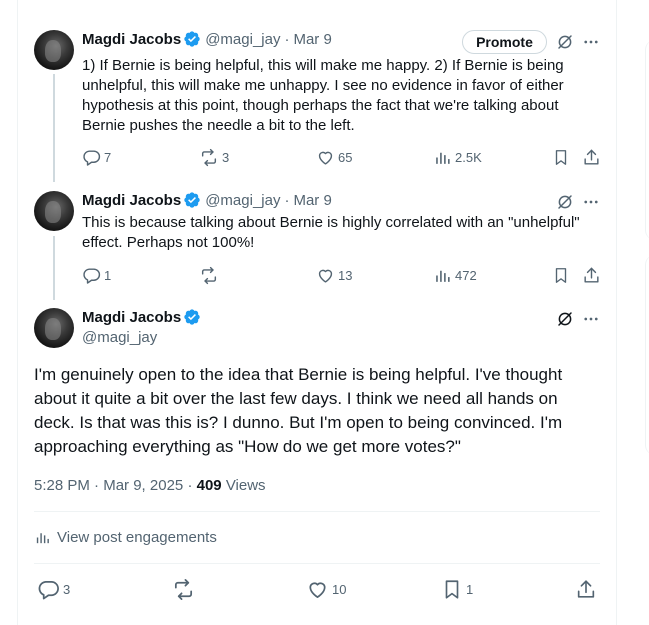 The image size is (649, 625). What do you see at coordinates (504, 42) in the screenshot?
I see `promote-button: Promote` at bounding box center [504, 42].